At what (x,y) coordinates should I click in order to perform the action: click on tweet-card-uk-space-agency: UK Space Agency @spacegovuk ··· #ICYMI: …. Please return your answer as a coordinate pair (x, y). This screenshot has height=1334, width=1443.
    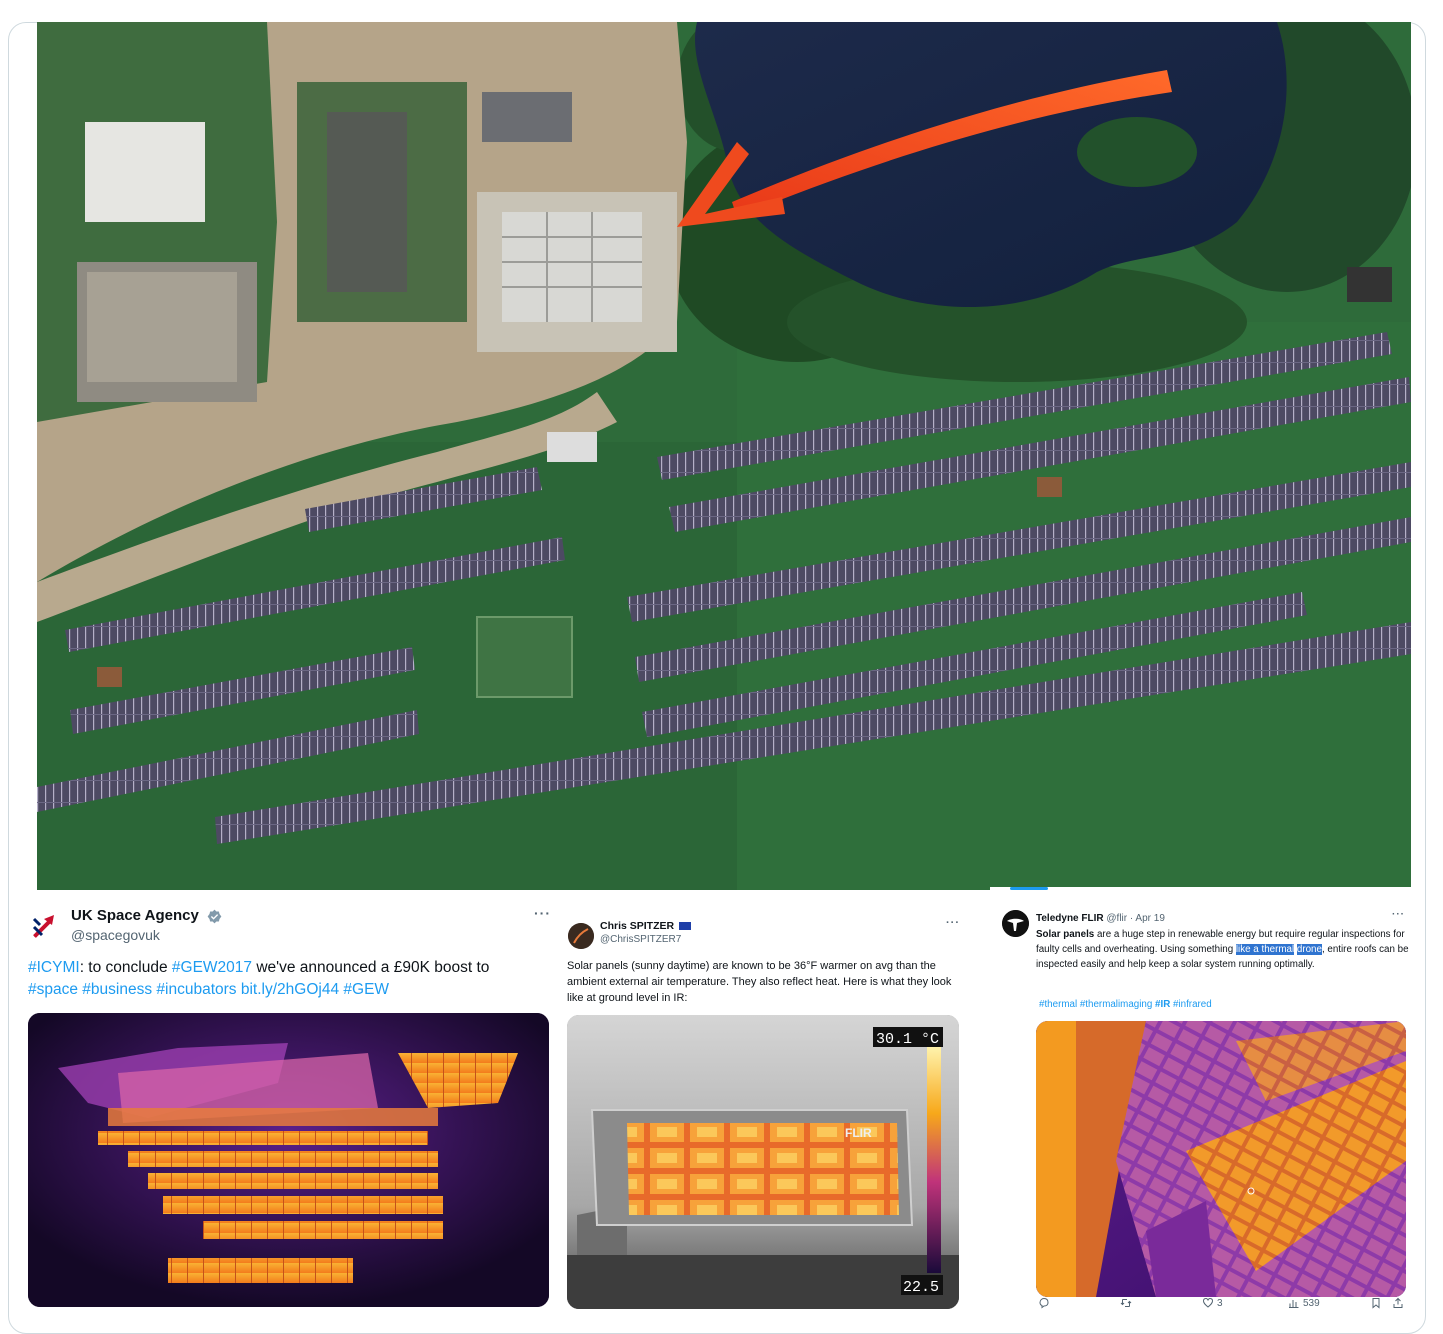
    Looking at the image, I should click on (289, 1106).